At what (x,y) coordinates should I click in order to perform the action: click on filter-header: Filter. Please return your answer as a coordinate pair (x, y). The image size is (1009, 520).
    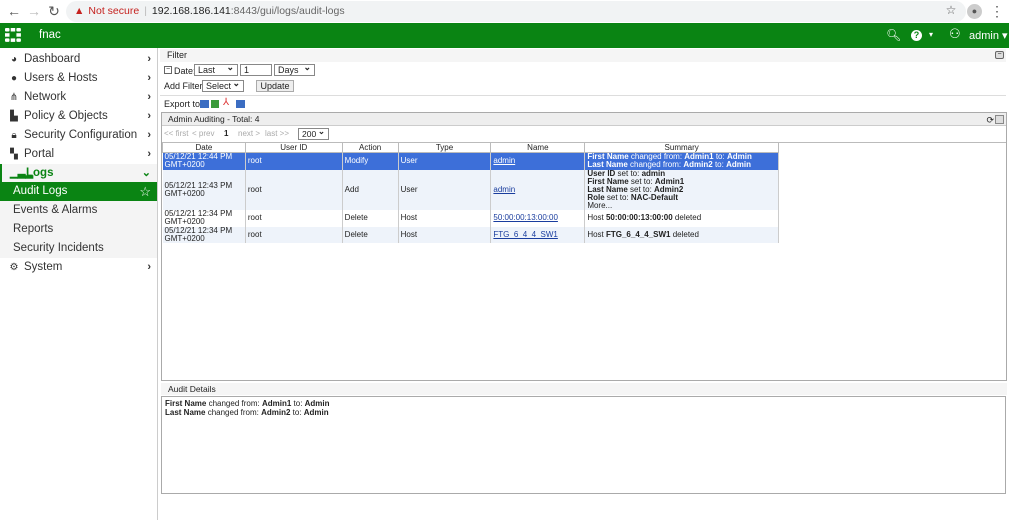
    Looking at the image, I should click on (583, 55).